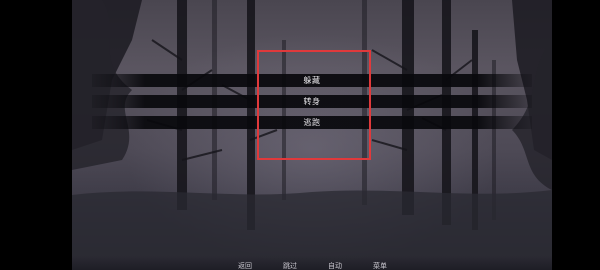 The width and height of the screenshot is (600, 270). Describe the element at coordinates (245, 265) in the screenshot. I see `back-button: 返回` at that location.